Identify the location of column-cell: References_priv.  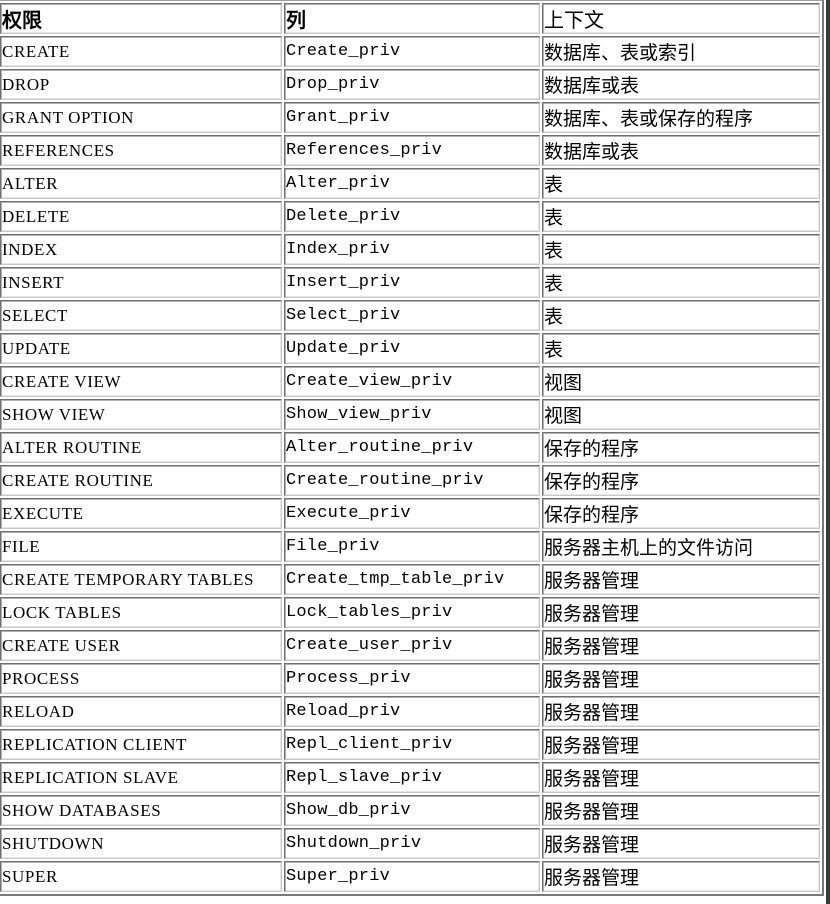
(412, 150).